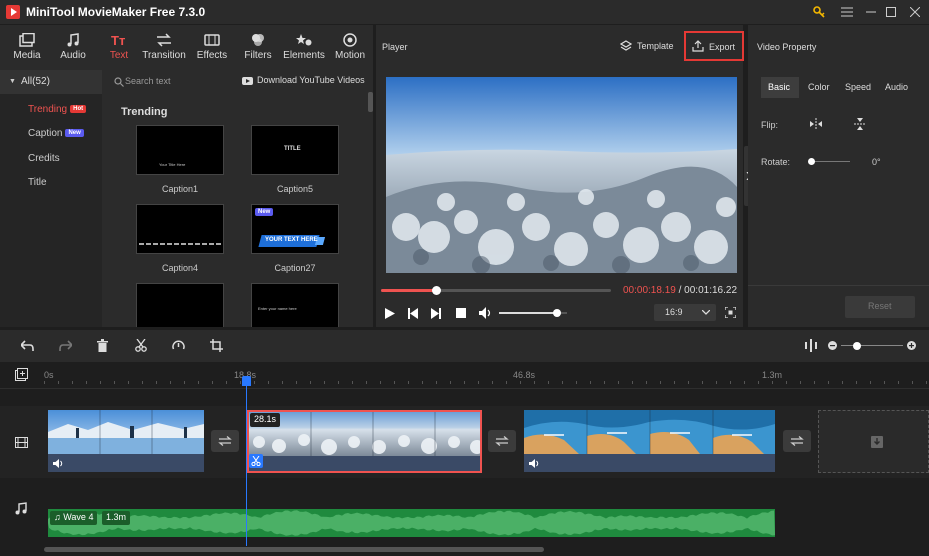 This screenshot has height=556, width=929. Describe the element at coordinates (295, 150) in the screenshot. I see `caption5-thumbnail: TITLE` at that location.